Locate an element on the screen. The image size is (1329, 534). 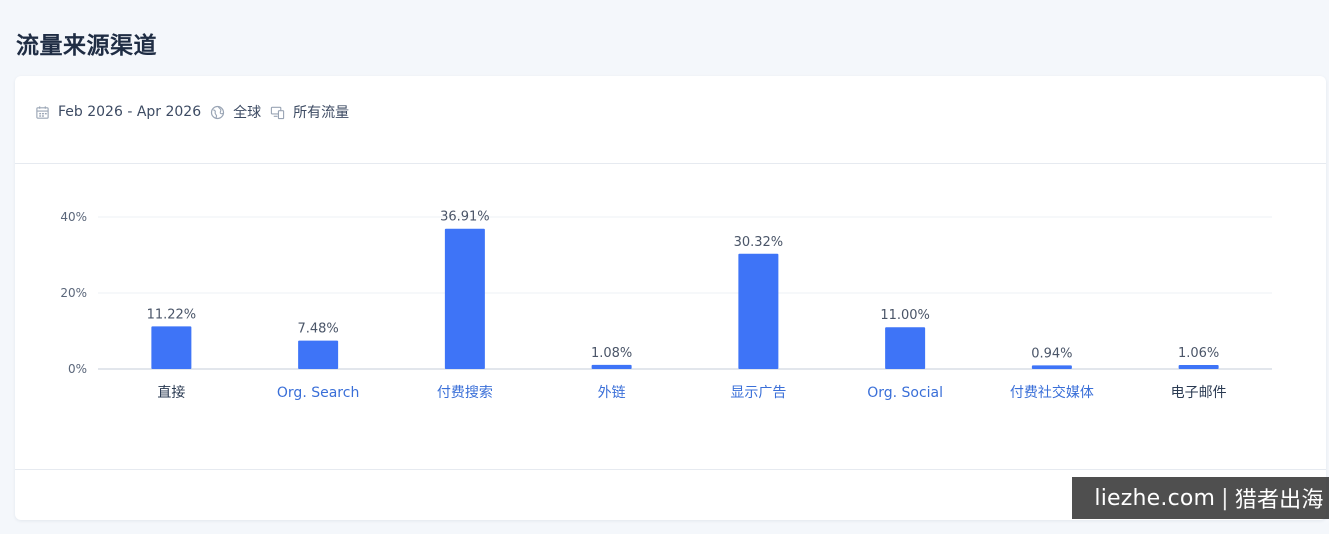
bar-value-label: 30.32% is located at coordinates (759, 242).